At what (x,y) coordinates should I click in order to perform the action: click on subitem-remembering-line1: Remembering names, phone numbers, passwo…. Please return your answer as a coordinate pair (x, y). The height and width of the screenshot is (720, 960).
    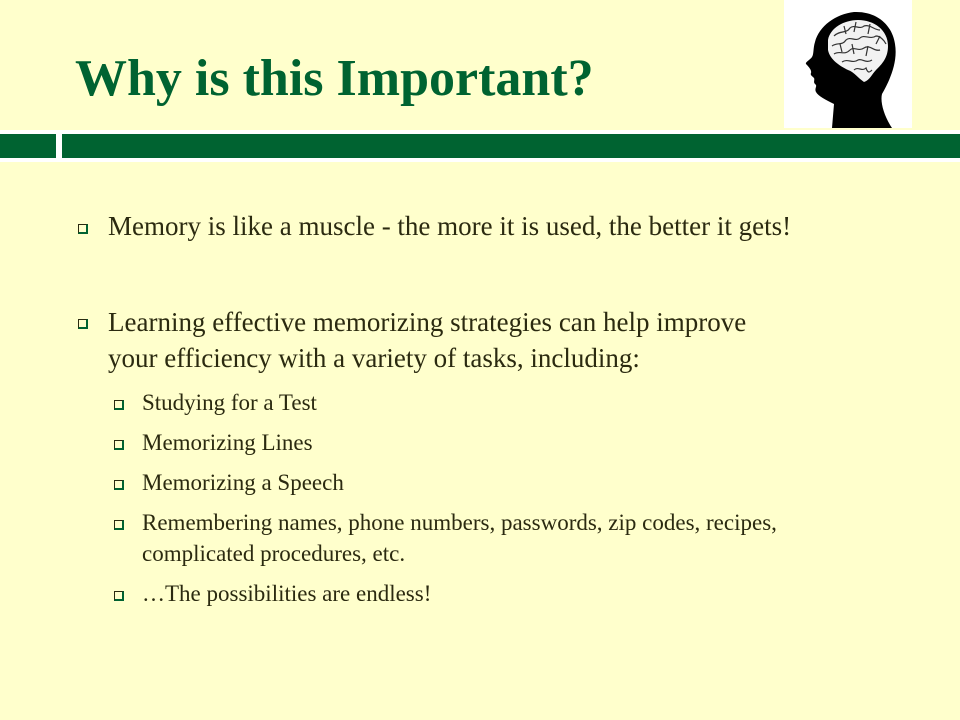
    Looking at the image, I should click on (459, 522).